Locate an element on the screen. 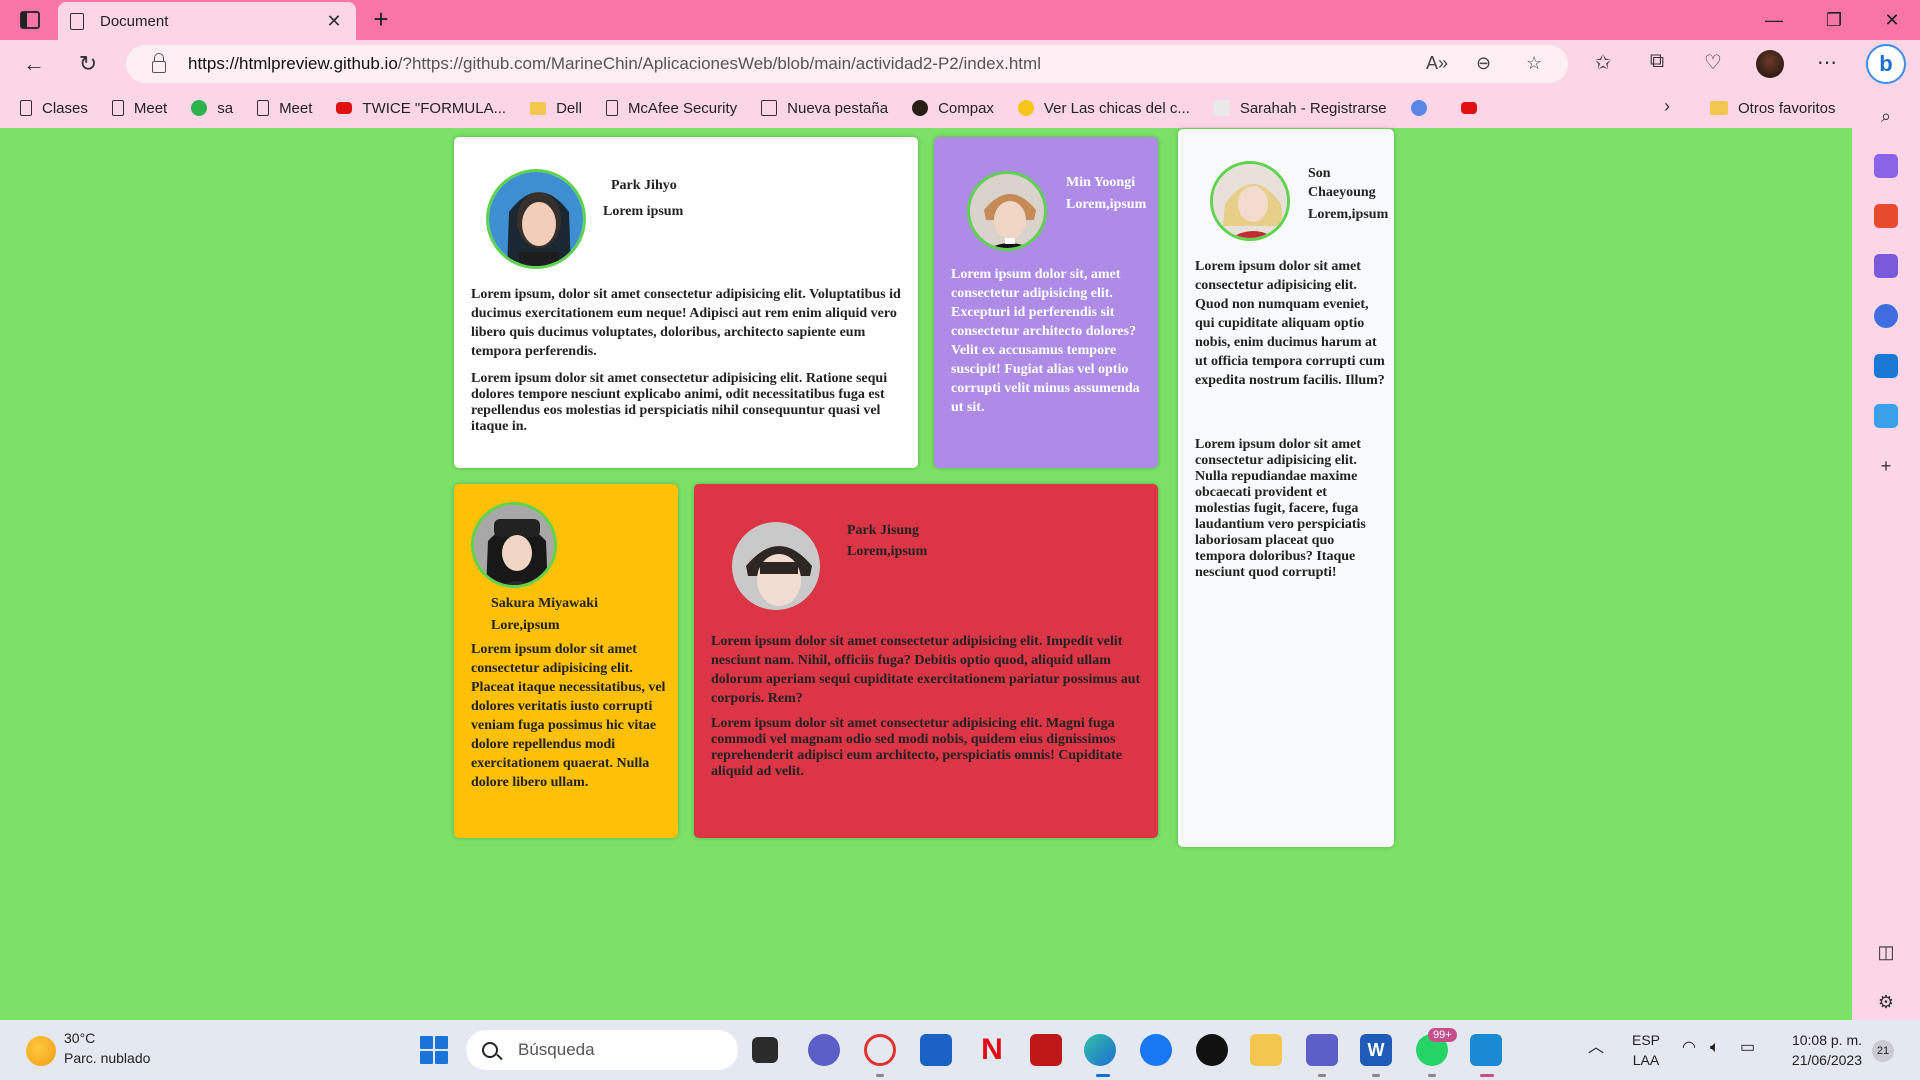 Image resolution: width=1920 pixels, height=1080 pixels. mcafee-icon is located at coordinates (1046, 1050).